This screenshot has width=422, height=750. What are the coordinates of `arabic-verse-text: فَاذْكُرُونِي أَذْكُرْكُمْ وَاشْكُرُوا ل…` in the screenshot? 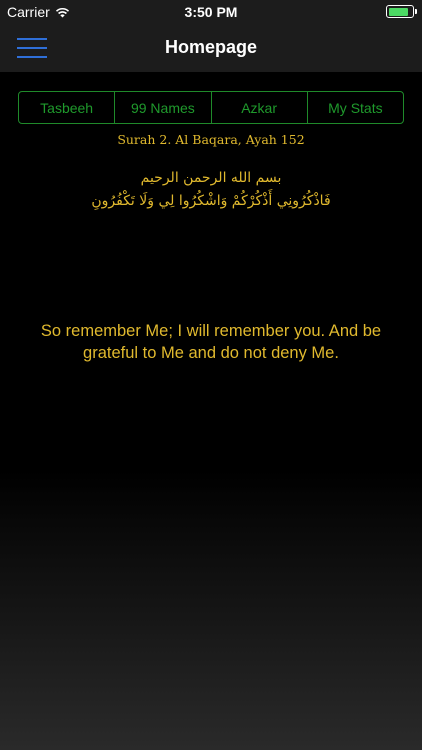 It's located at (211, 201).